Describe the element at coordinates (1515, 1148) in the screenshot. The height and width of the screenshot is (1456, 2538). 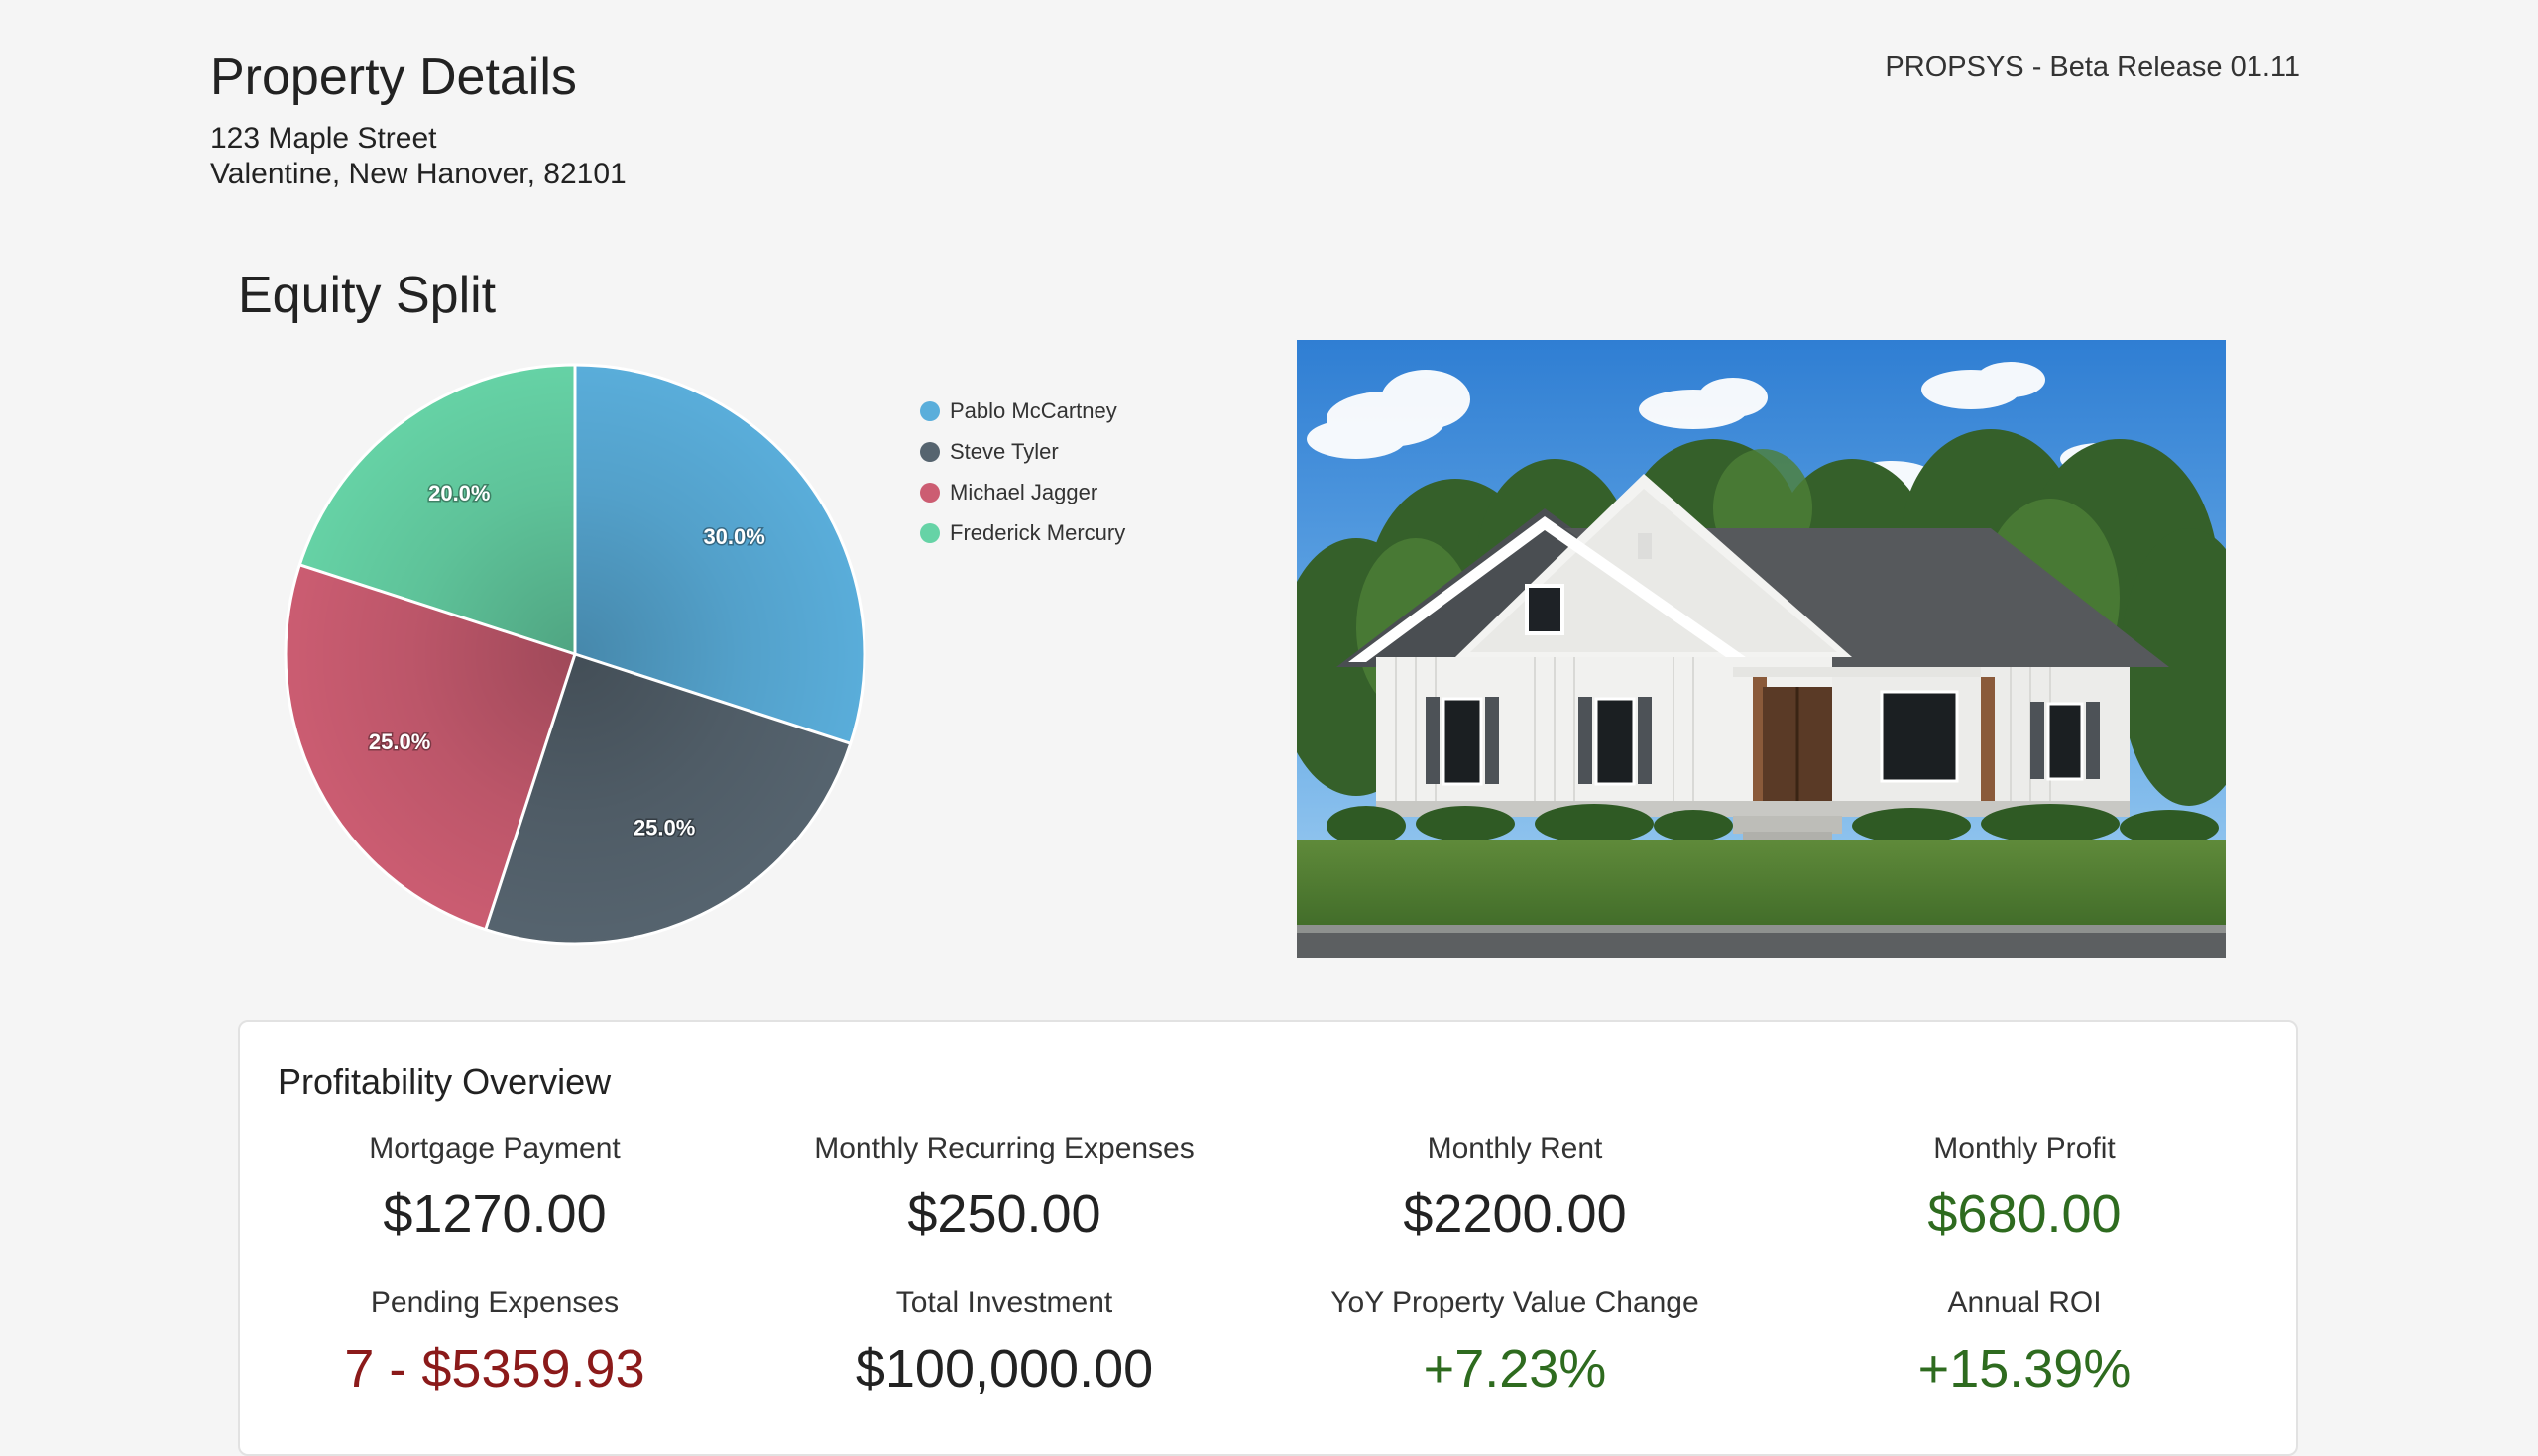
I see `metric-label: Monthly Rent` at that location.